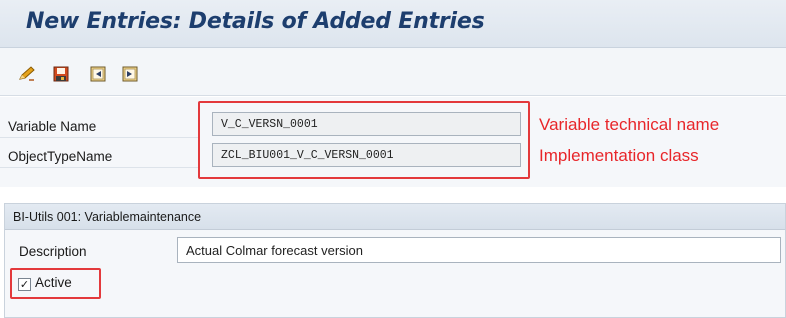 The width and height of the screenshot is (786, 318). I want to click on page-title: New Entries: Details of Added Entries, so click(255, 21).